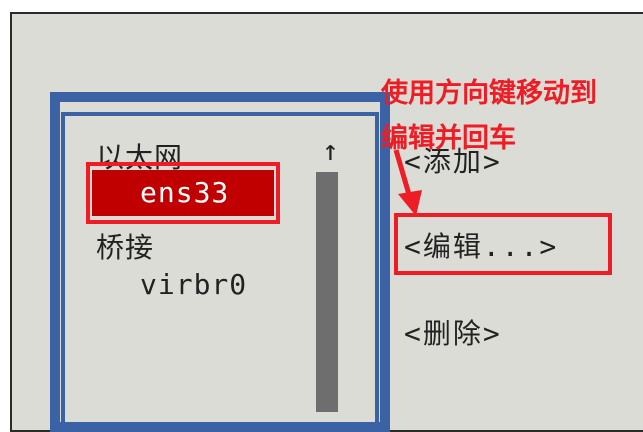 Image resolution: width=643 pixels, height=432 pixels. Describe the element at coordinates (453, 332) in the screenshot. I see `delete-button: <删除>` at that location.